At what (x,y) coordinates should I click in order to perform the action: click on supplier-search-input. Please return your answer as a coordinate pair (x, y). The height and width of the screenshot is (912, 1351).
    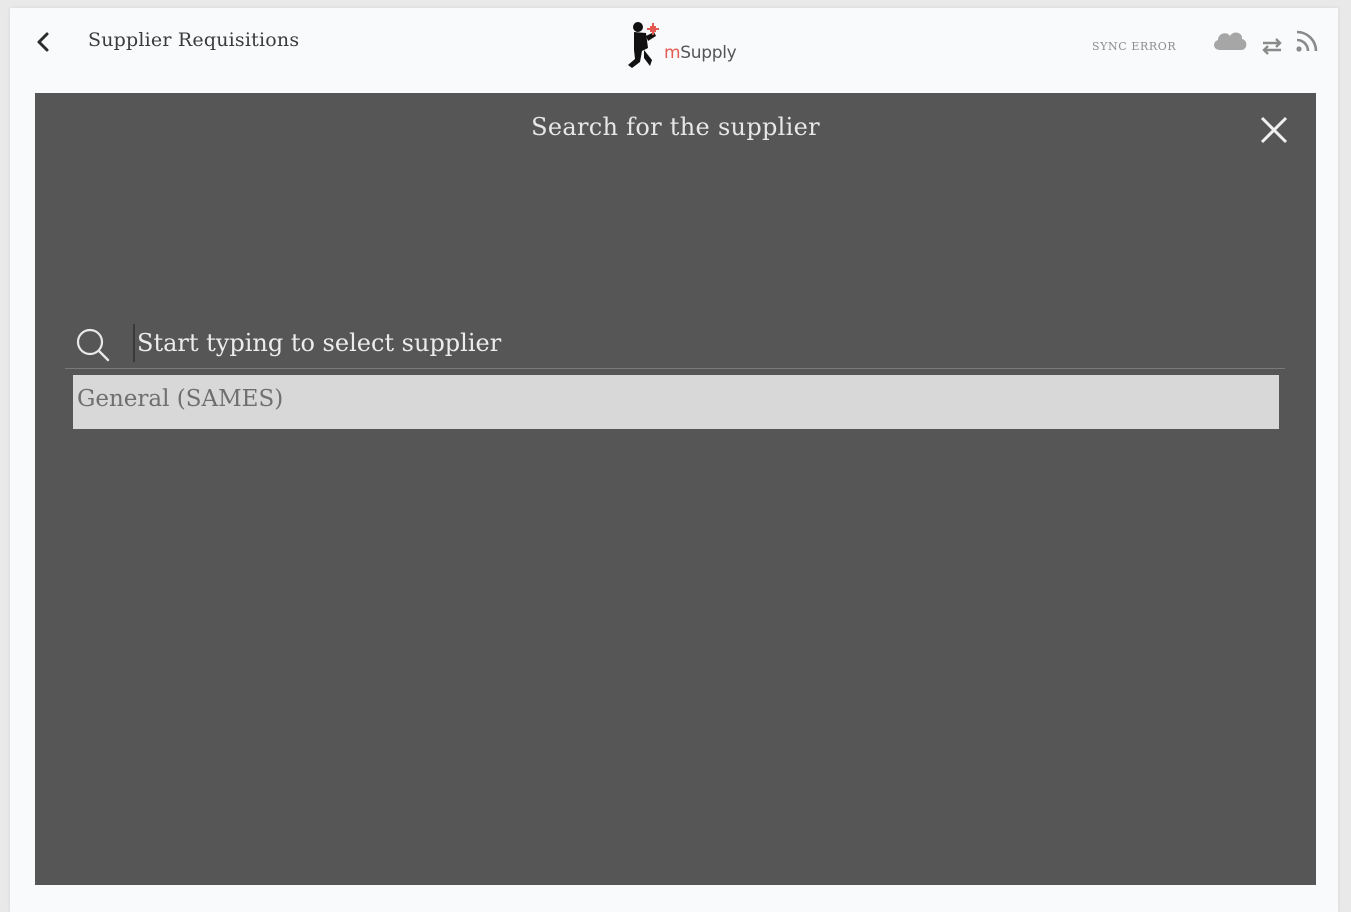
    Looking at the image, I should click on (705, 343).